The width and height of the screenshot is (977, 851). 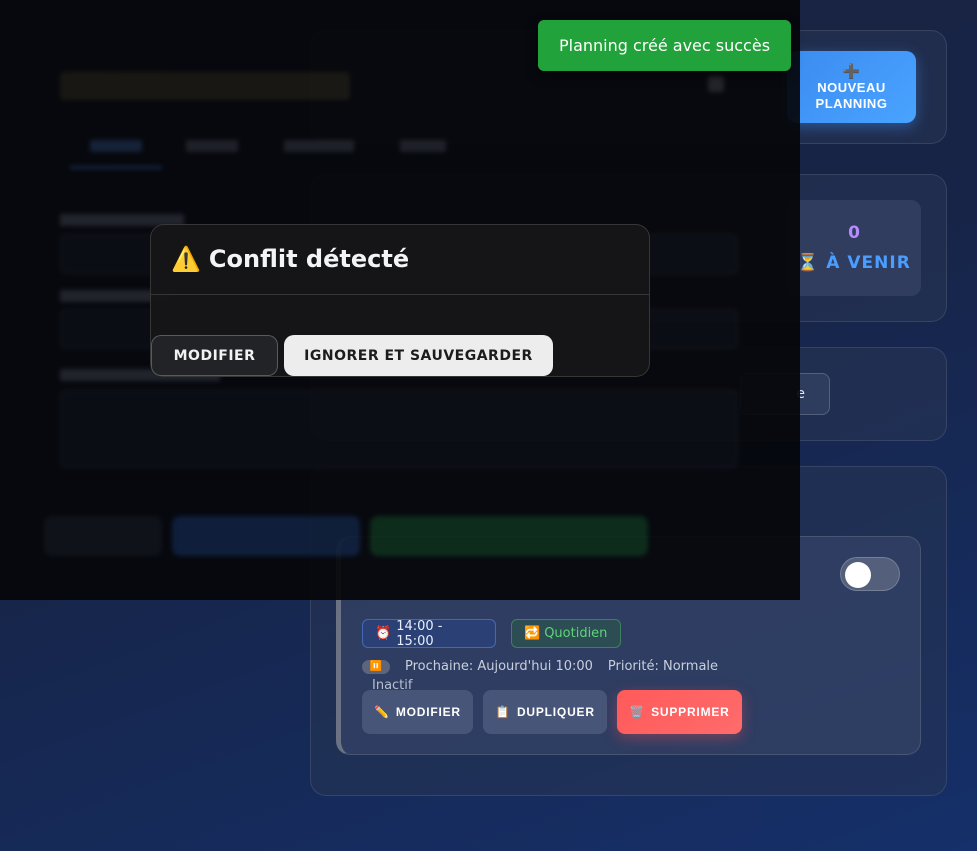 What do you see at coordinates (418, 355) in the screenshot?
I see `ignore-and-save-button: IGNORER ET SAUVEGARDER` at bounding box center [418, 355].